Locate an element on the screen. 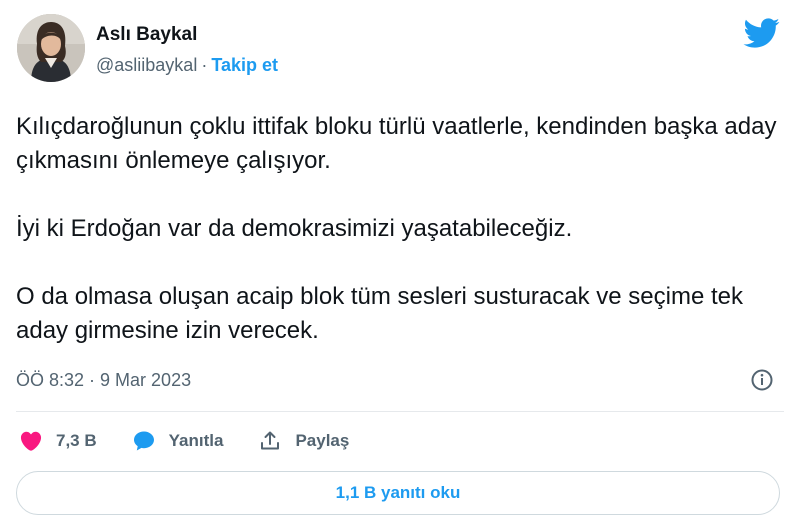 The width and height of the screenshot is (800, 522). display-name: Aslı Baykal is located at coordinates (146, 35).